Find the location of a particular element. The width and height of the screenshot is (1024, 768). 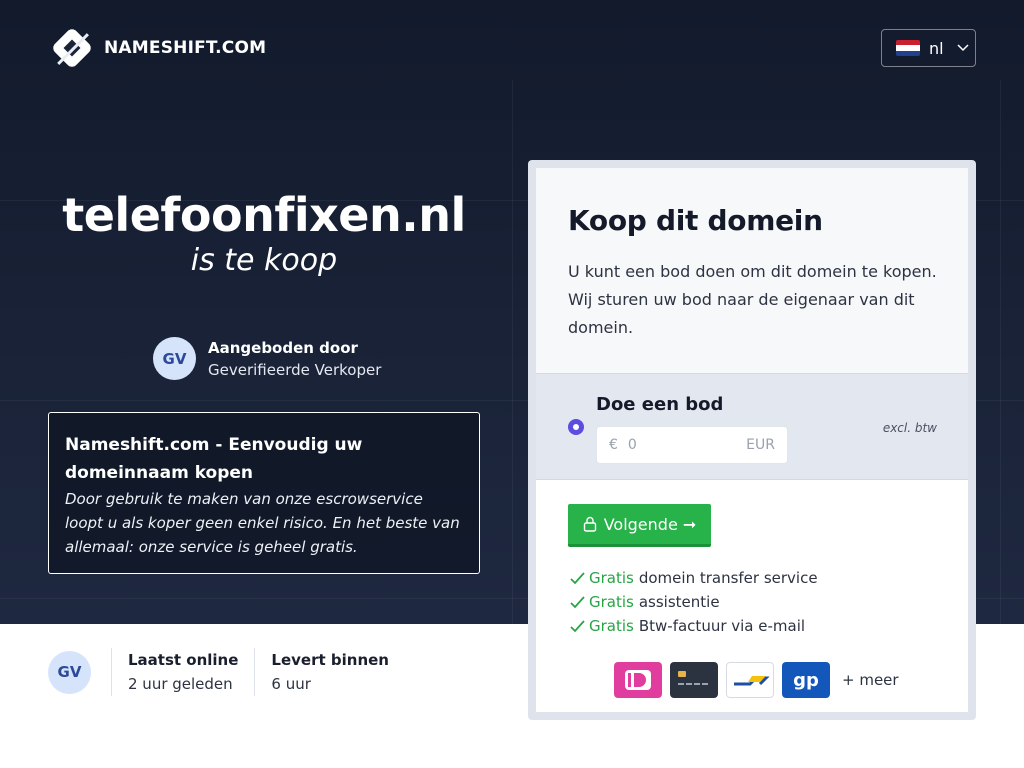

perk-text: domein transfer service is located at coordinates (728, 578).